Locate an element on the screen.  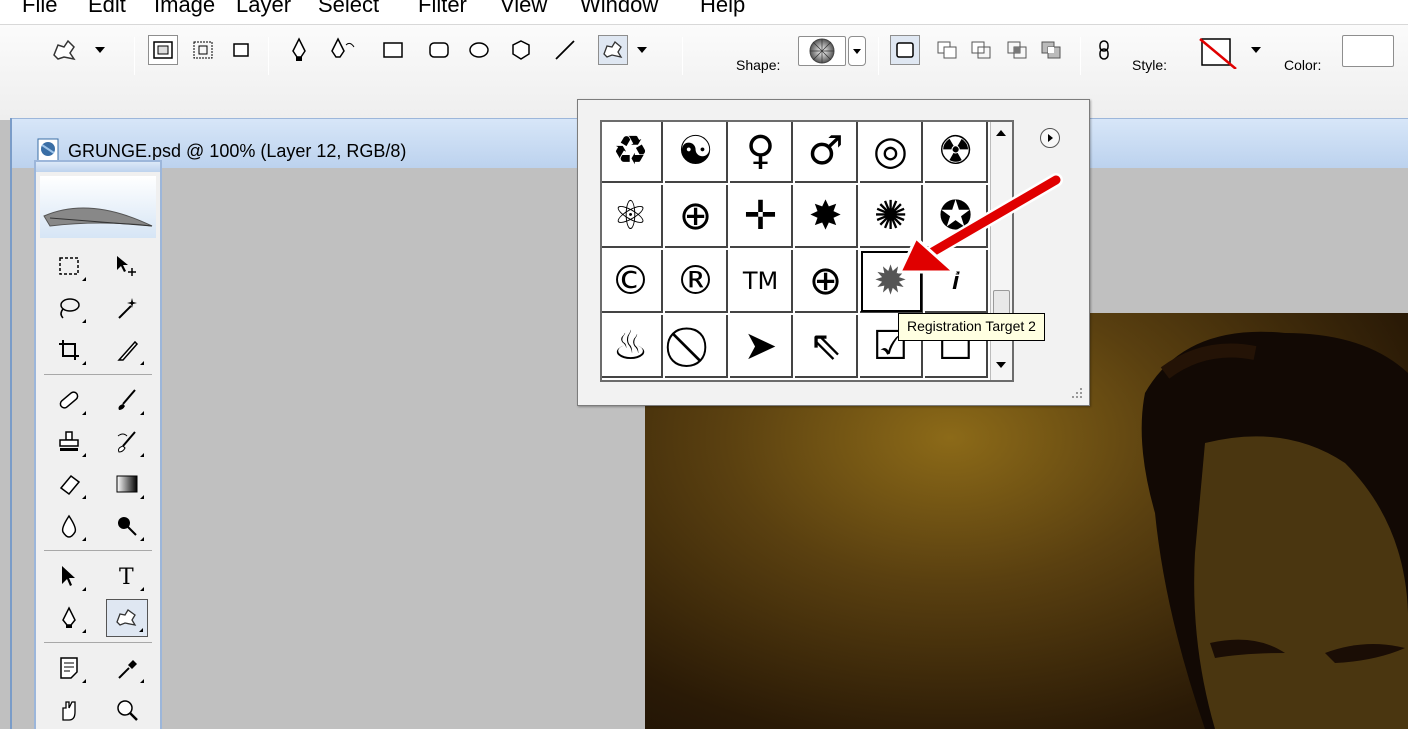
yin-yang-icon: ☯ is located at coordinates (695, 150).